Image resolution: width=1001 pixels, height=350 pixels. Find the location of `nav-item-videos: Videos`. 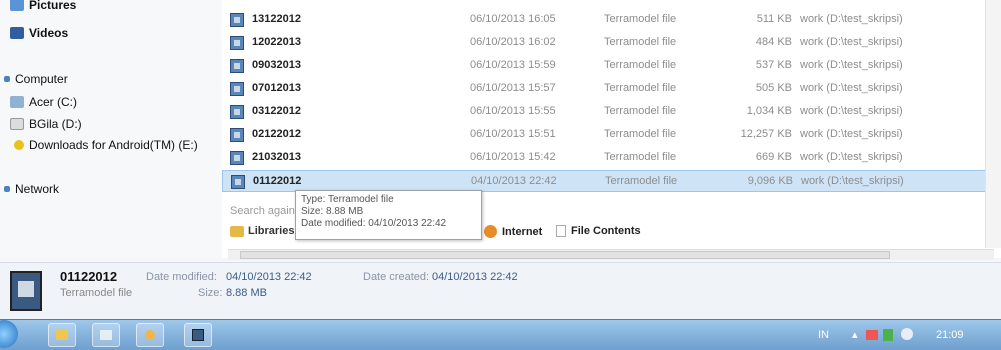

nav-item-videos: Videos is located at coordinates (39, 33).